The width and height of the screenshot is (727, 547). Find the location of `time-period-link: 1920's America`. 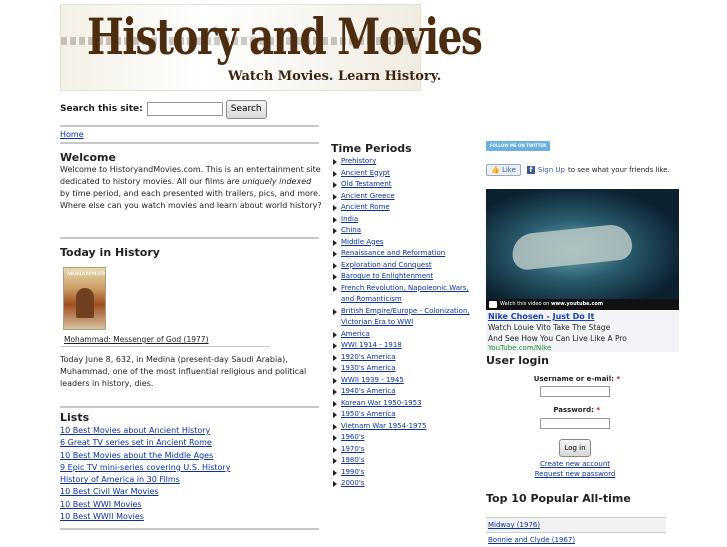

time-period-link: 1920's America is located at coordinates (368, 357).